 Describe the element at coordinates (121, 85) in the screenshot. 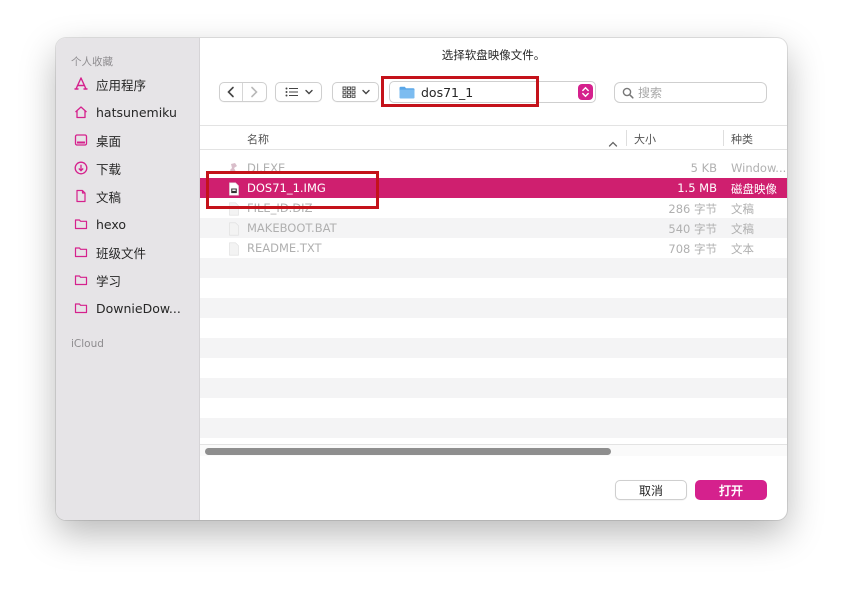

I see `sidebar-item-label: 应用程序` at that location.